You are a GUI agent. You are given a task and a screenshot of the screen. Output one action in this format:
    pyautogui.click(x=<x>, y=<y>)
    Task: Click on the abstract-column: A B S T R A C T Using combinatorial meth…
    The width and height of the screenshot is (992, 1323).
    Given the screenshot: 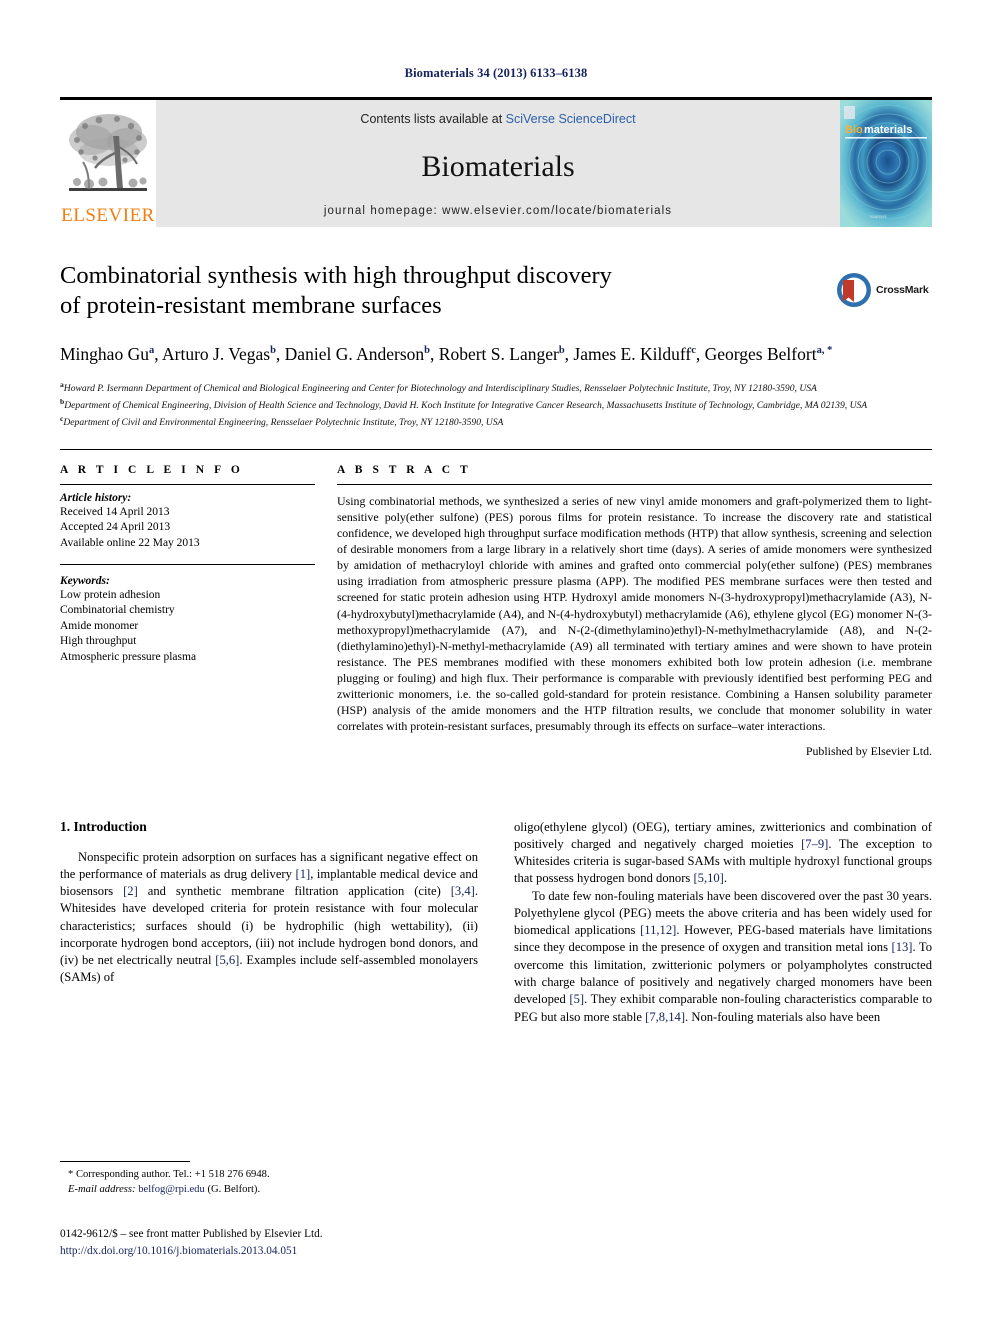 What is the action you would take?
    pyautogui.click(x=634, y=611)
    